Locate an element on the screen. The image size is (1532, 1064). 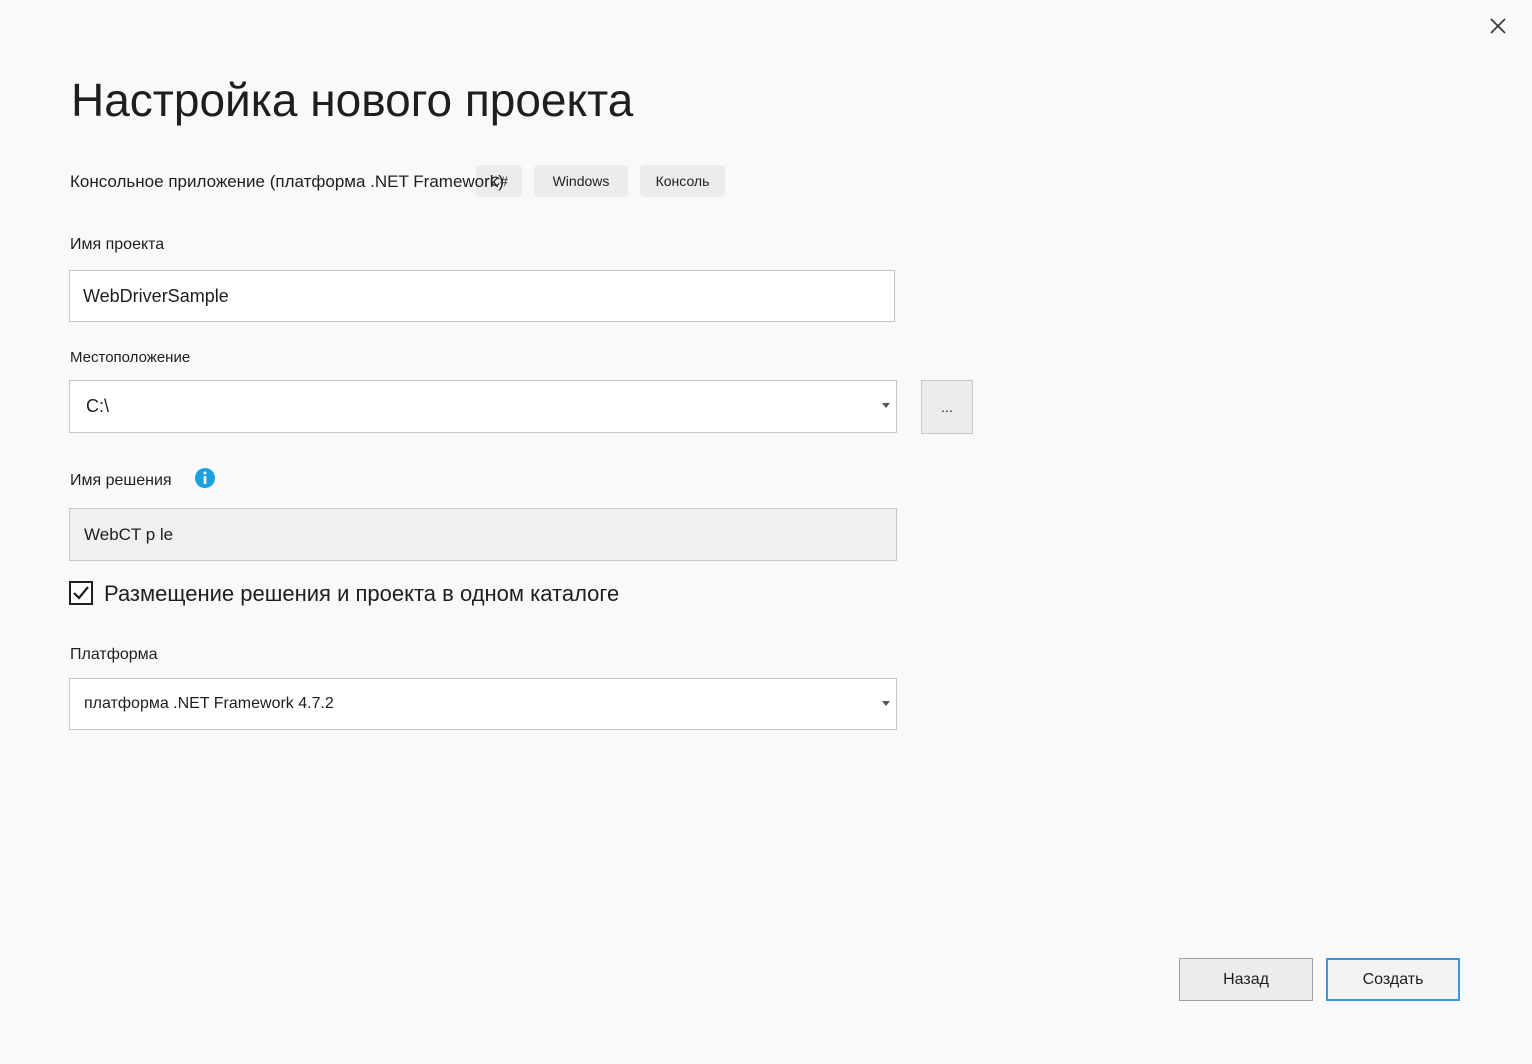
project-name-label: Имя проекта is located at coordinates (117, 244).